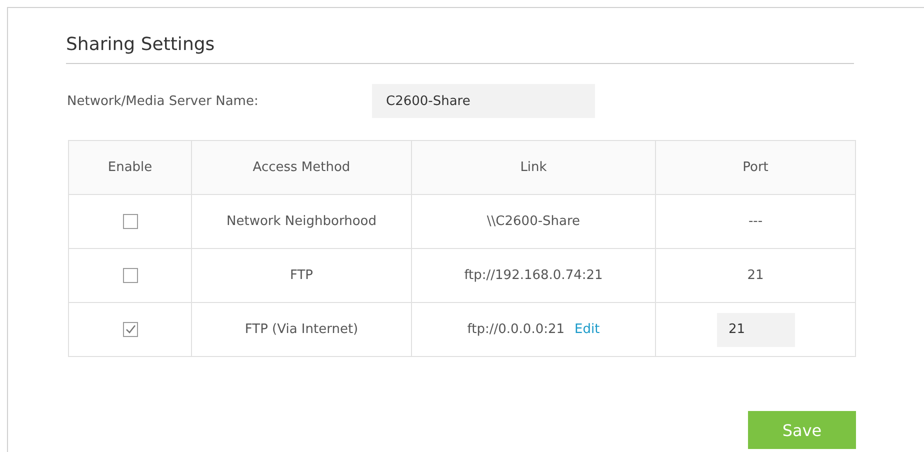 The height and width of the screenshot is (452, 924). Describe the element at coordinates (460, 36) in the screenshot. I see `section-title: Sharing Settings` at that location.